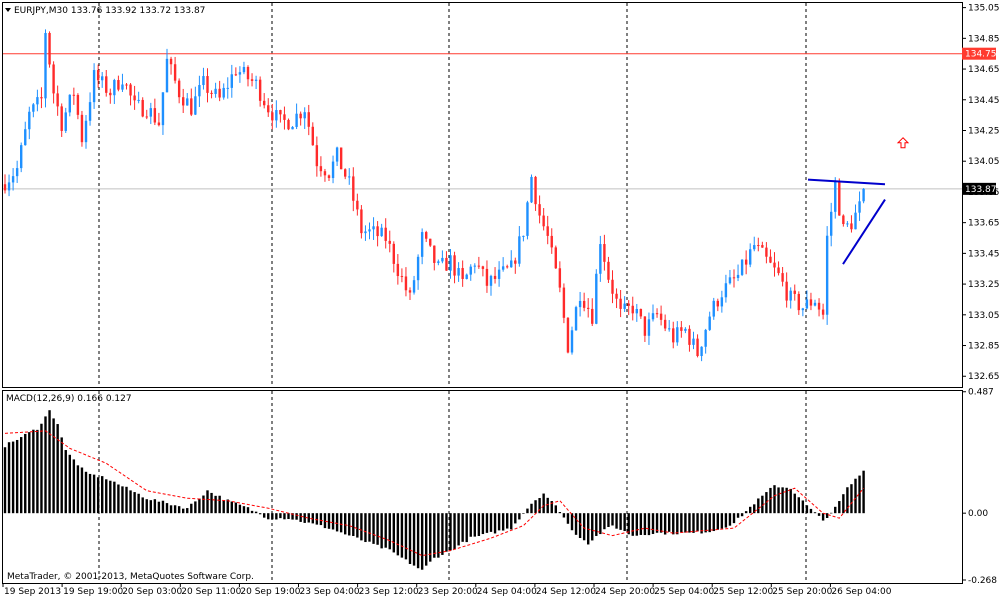 Image resolution: width=1000 pixels, height=600 pixels. Describe the element at coordinates (903, 143) in the screenshot. I see `up-arrow-icon` at that location.